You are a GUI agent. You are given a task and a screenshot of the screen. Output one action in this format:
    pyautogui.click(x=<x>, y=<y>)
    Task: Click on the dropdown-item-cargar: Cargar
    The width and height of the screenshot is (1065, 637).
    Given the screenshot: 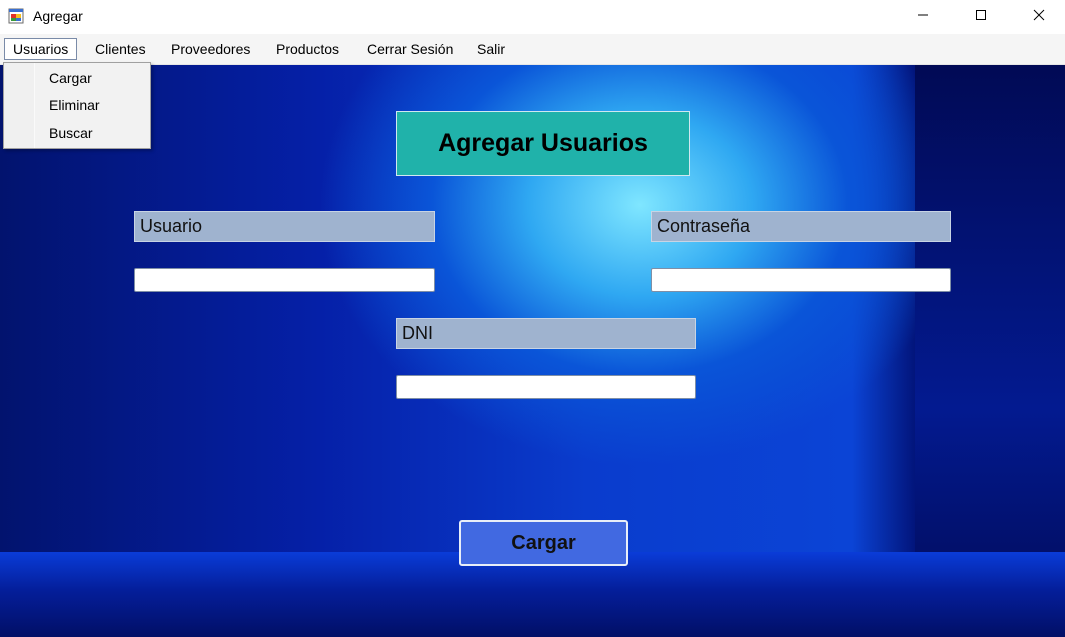 What is the action you would take?
    pyautogui.click(x=77, y=78)
    